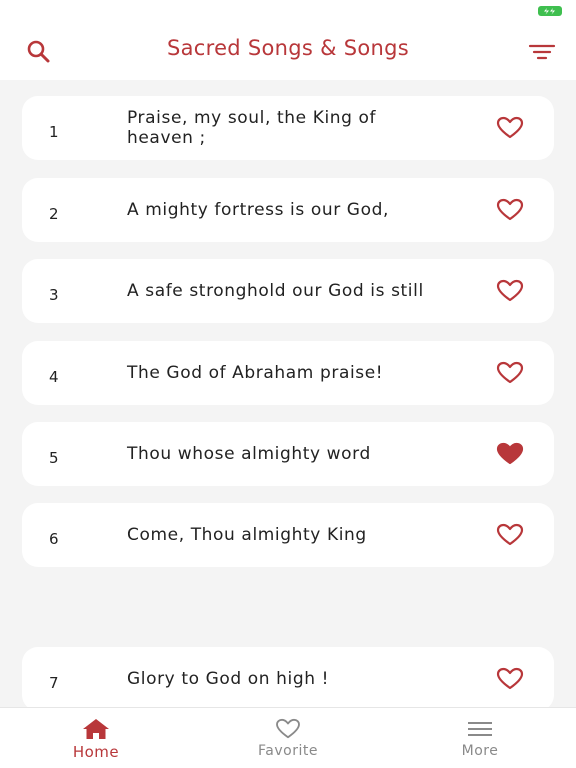 Image resolution: width=576 pixels, height=768 pixels. I want to click on song-row-1: 1 Praise, my soul, the King of heaven ;, so click(288, 128).